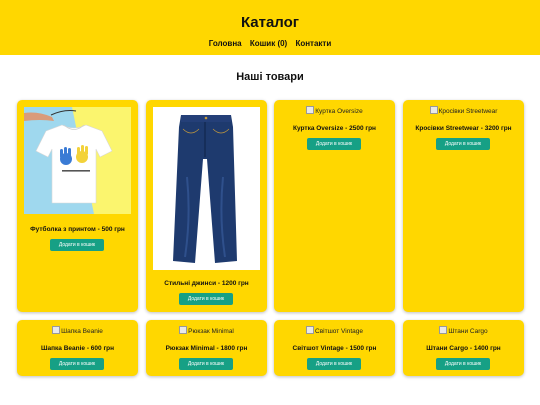 The height and width of the screenshot is (405, 540). Describe the element at coordinates (313, 43) in the screenshot. I see `nav-contacts-link: Контакти` at that location.